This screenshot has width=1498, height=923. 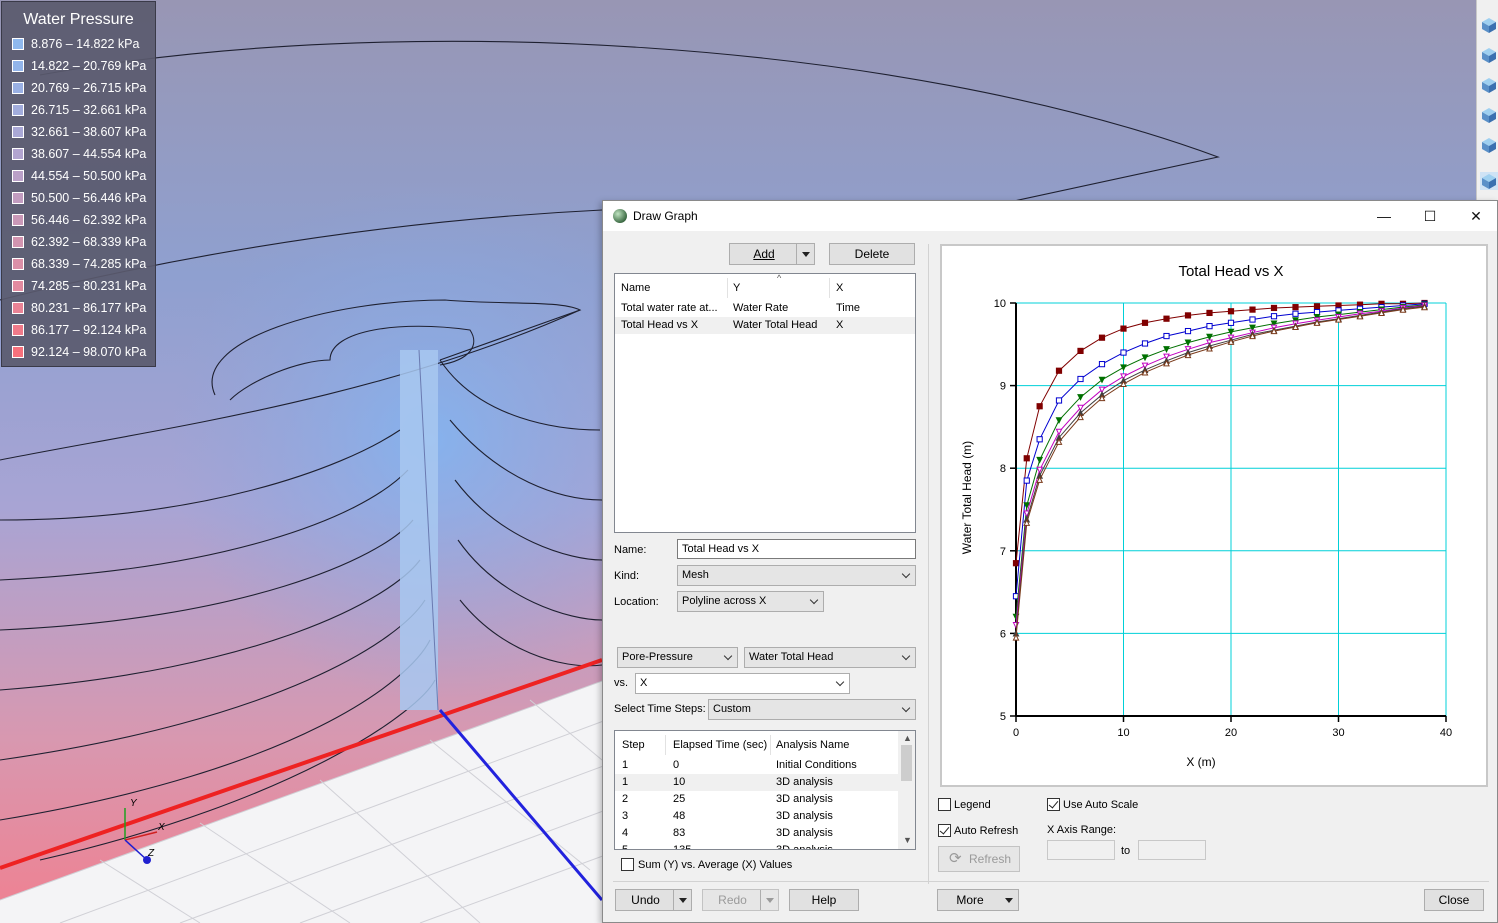 What do you see at coordinates (742, 683) in the screenshot?
I see `x-value-select: X` at bounding box center [742, 683].